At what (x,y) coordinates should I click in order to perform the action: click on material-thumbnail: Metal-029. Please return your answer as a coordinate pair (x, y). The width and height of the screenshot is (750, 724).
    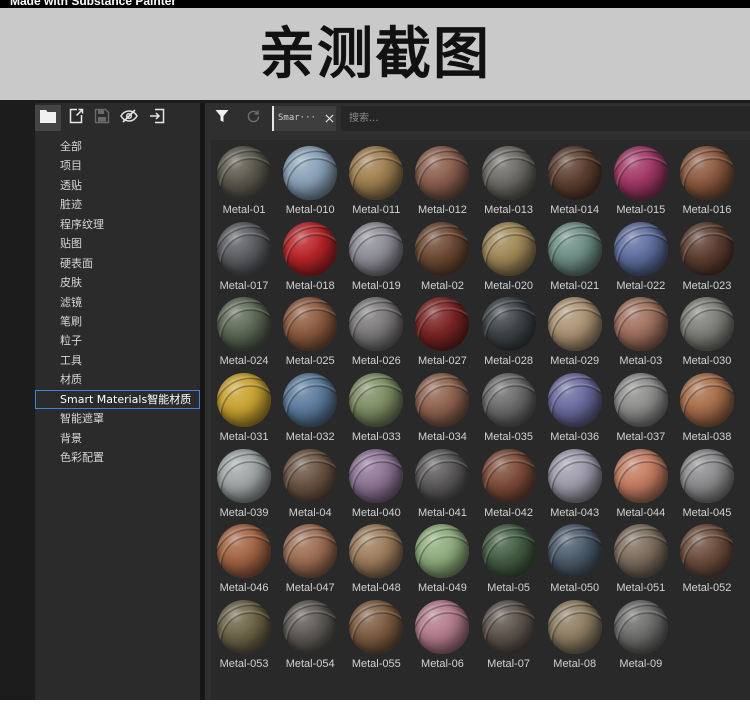
    Looking at the image, I should click on (575, 329).